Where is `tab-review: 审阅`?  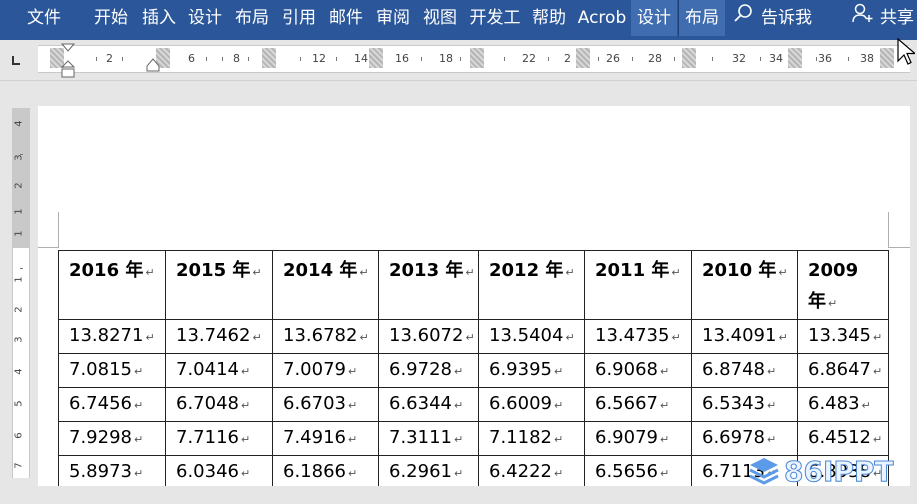
tab-review: 审阅 is located at coordinates (393, 18).